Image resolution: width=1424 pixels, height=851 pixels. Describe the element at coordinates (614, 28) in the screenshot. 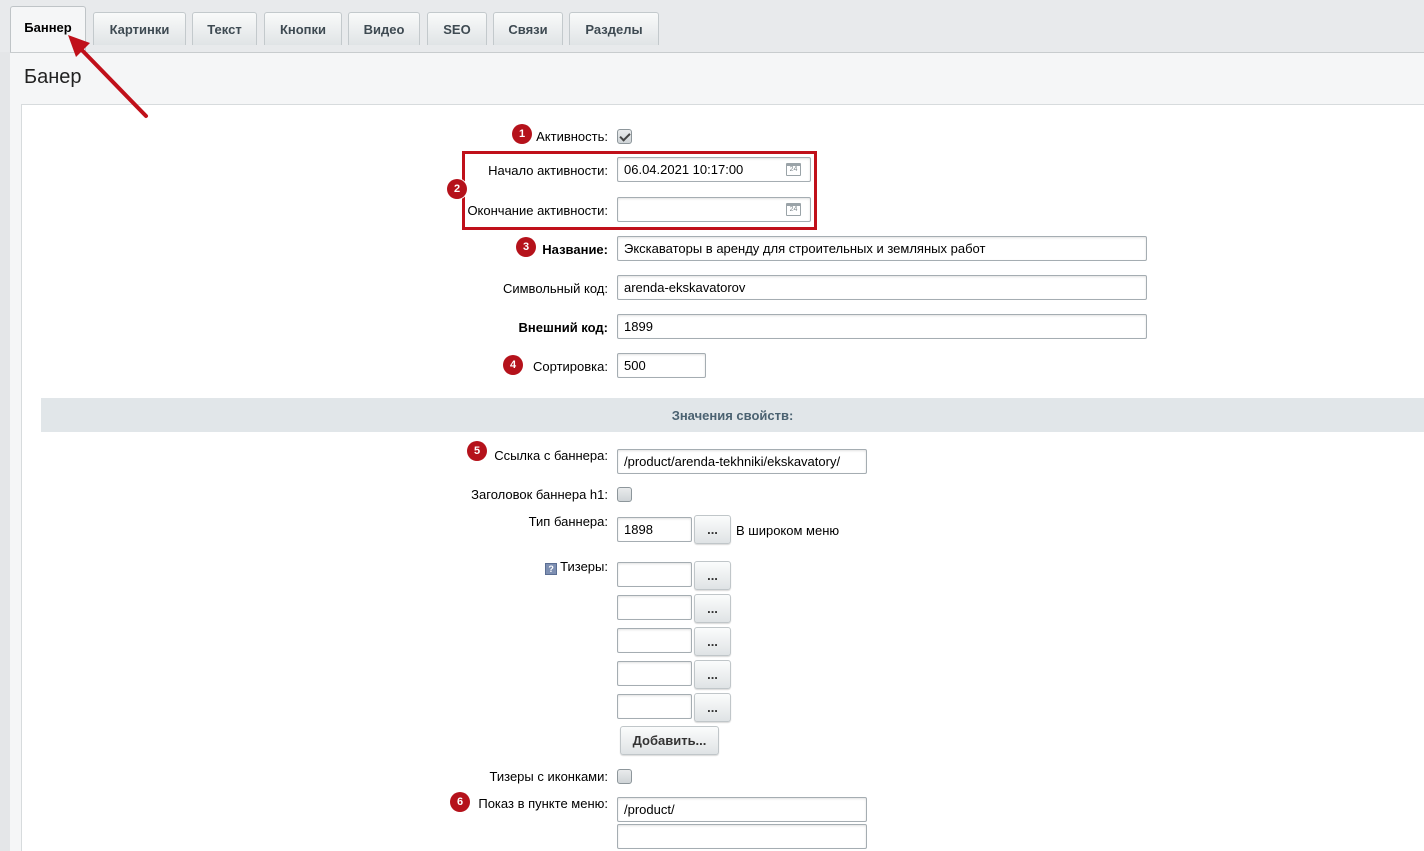

I see `tab-sections: Разделы` at that location.